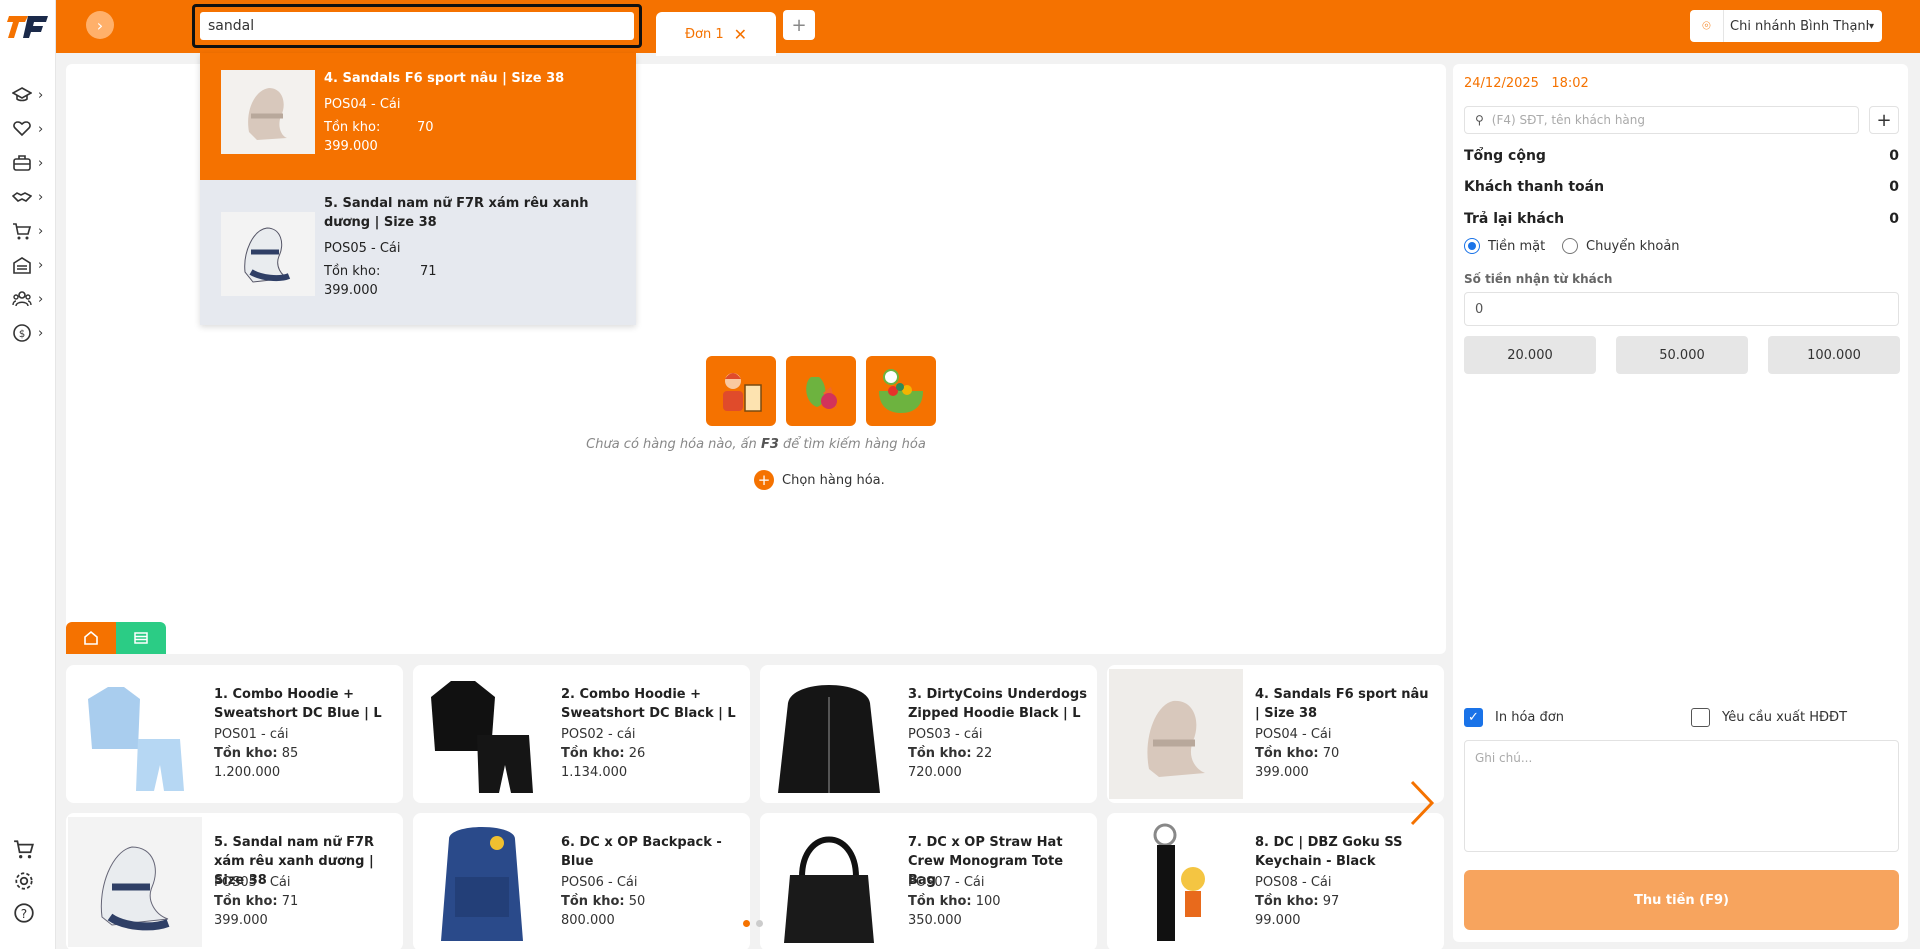 This screenshot has width=1920, height=949. Describe the element at coordinates (1674, 120) in the screenshot. I see `customer-search-input` at that location.